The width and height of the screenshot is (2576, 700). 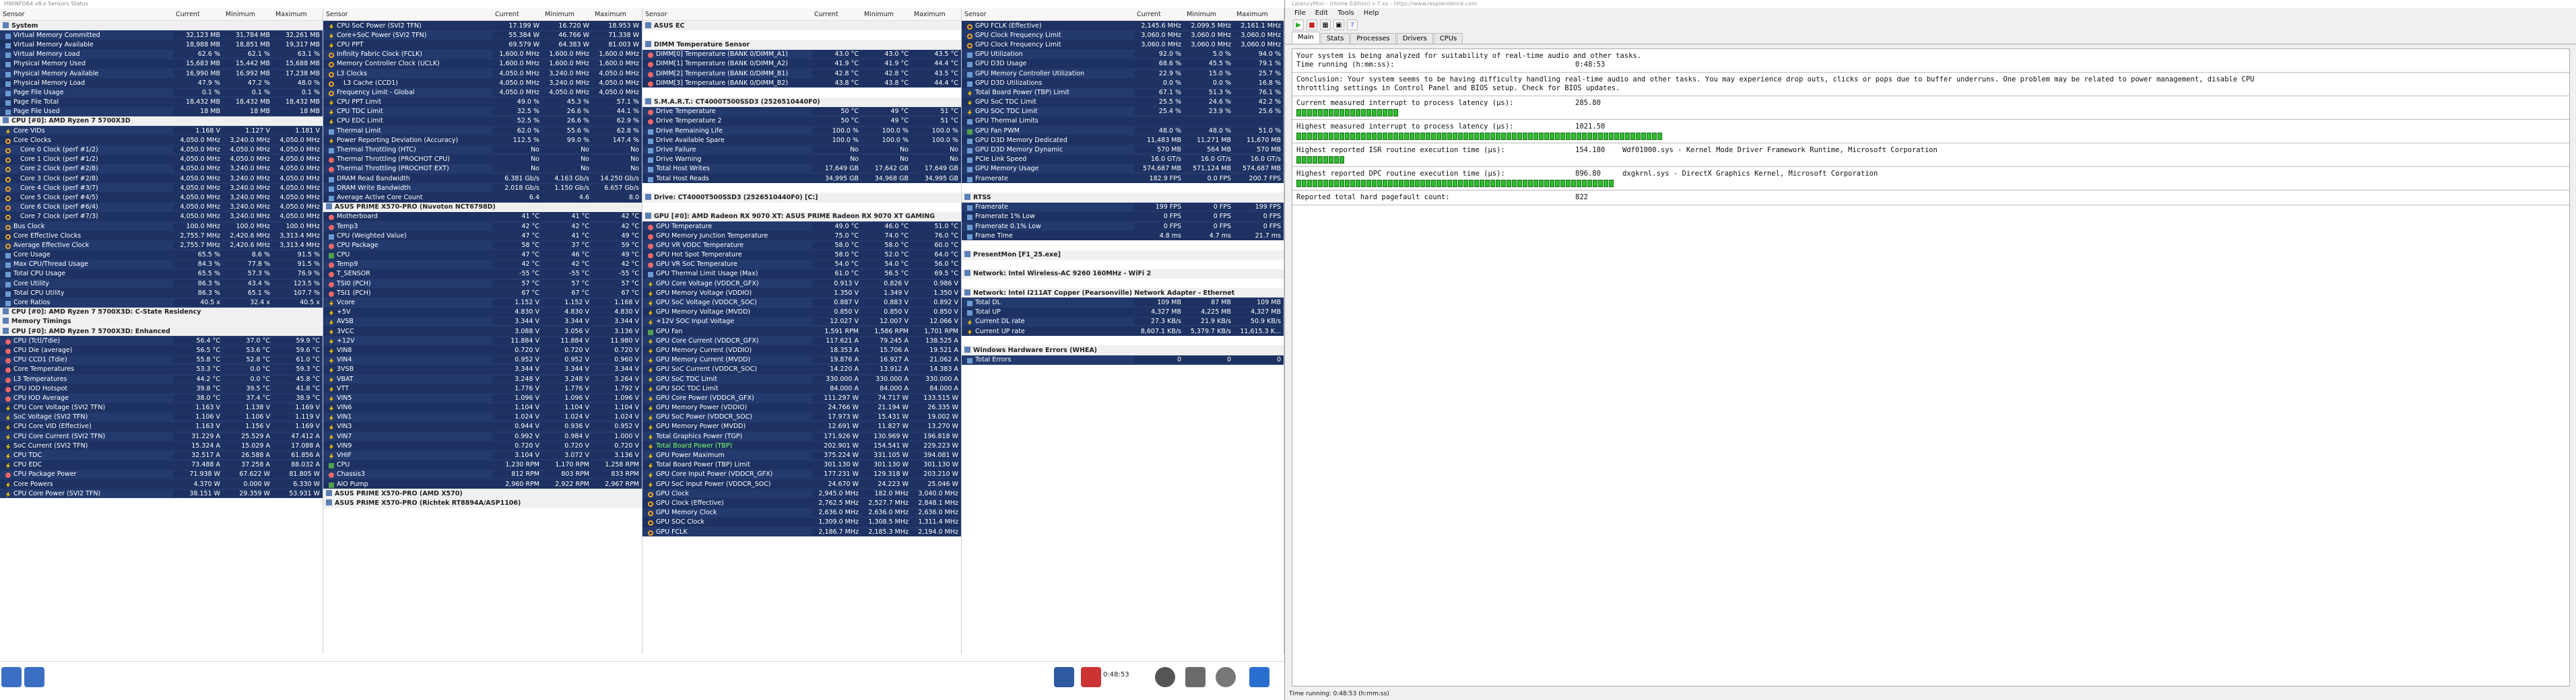 What do you see at coordinates (86, 15) in the screenshot?
I see `column-header-sensor: Sensor` at bounding box center [86, 15].